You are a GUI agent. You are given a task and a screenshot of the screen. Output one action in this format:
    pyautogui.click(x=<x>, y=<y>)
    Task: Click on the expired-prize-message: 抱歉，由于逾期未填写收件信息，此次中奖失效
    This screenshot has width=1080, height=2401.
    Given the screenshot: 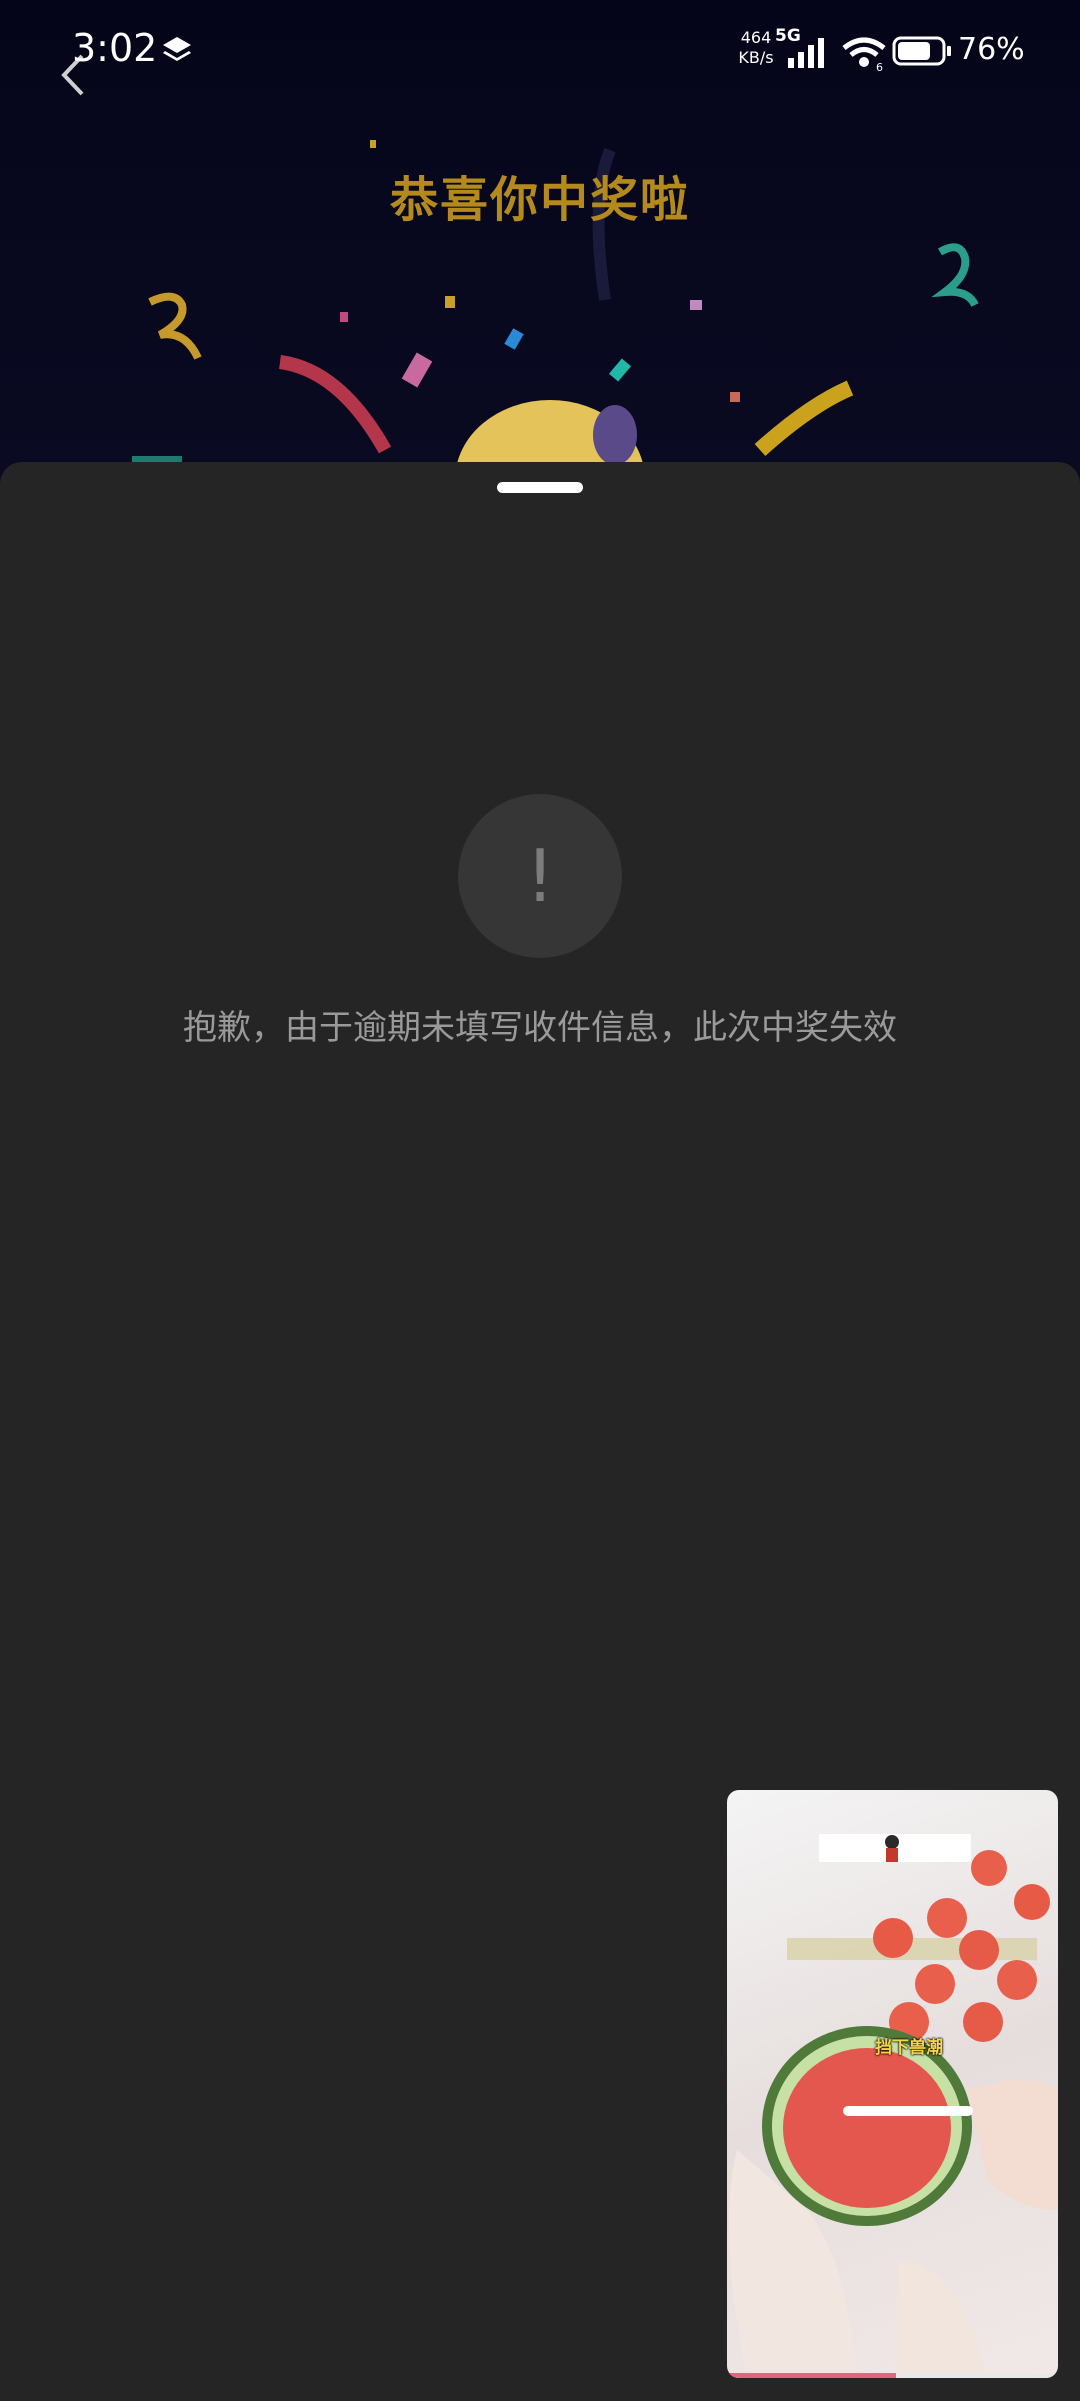 What is the action you would take?
    pyautogui.click(x=540, y=1028)
    